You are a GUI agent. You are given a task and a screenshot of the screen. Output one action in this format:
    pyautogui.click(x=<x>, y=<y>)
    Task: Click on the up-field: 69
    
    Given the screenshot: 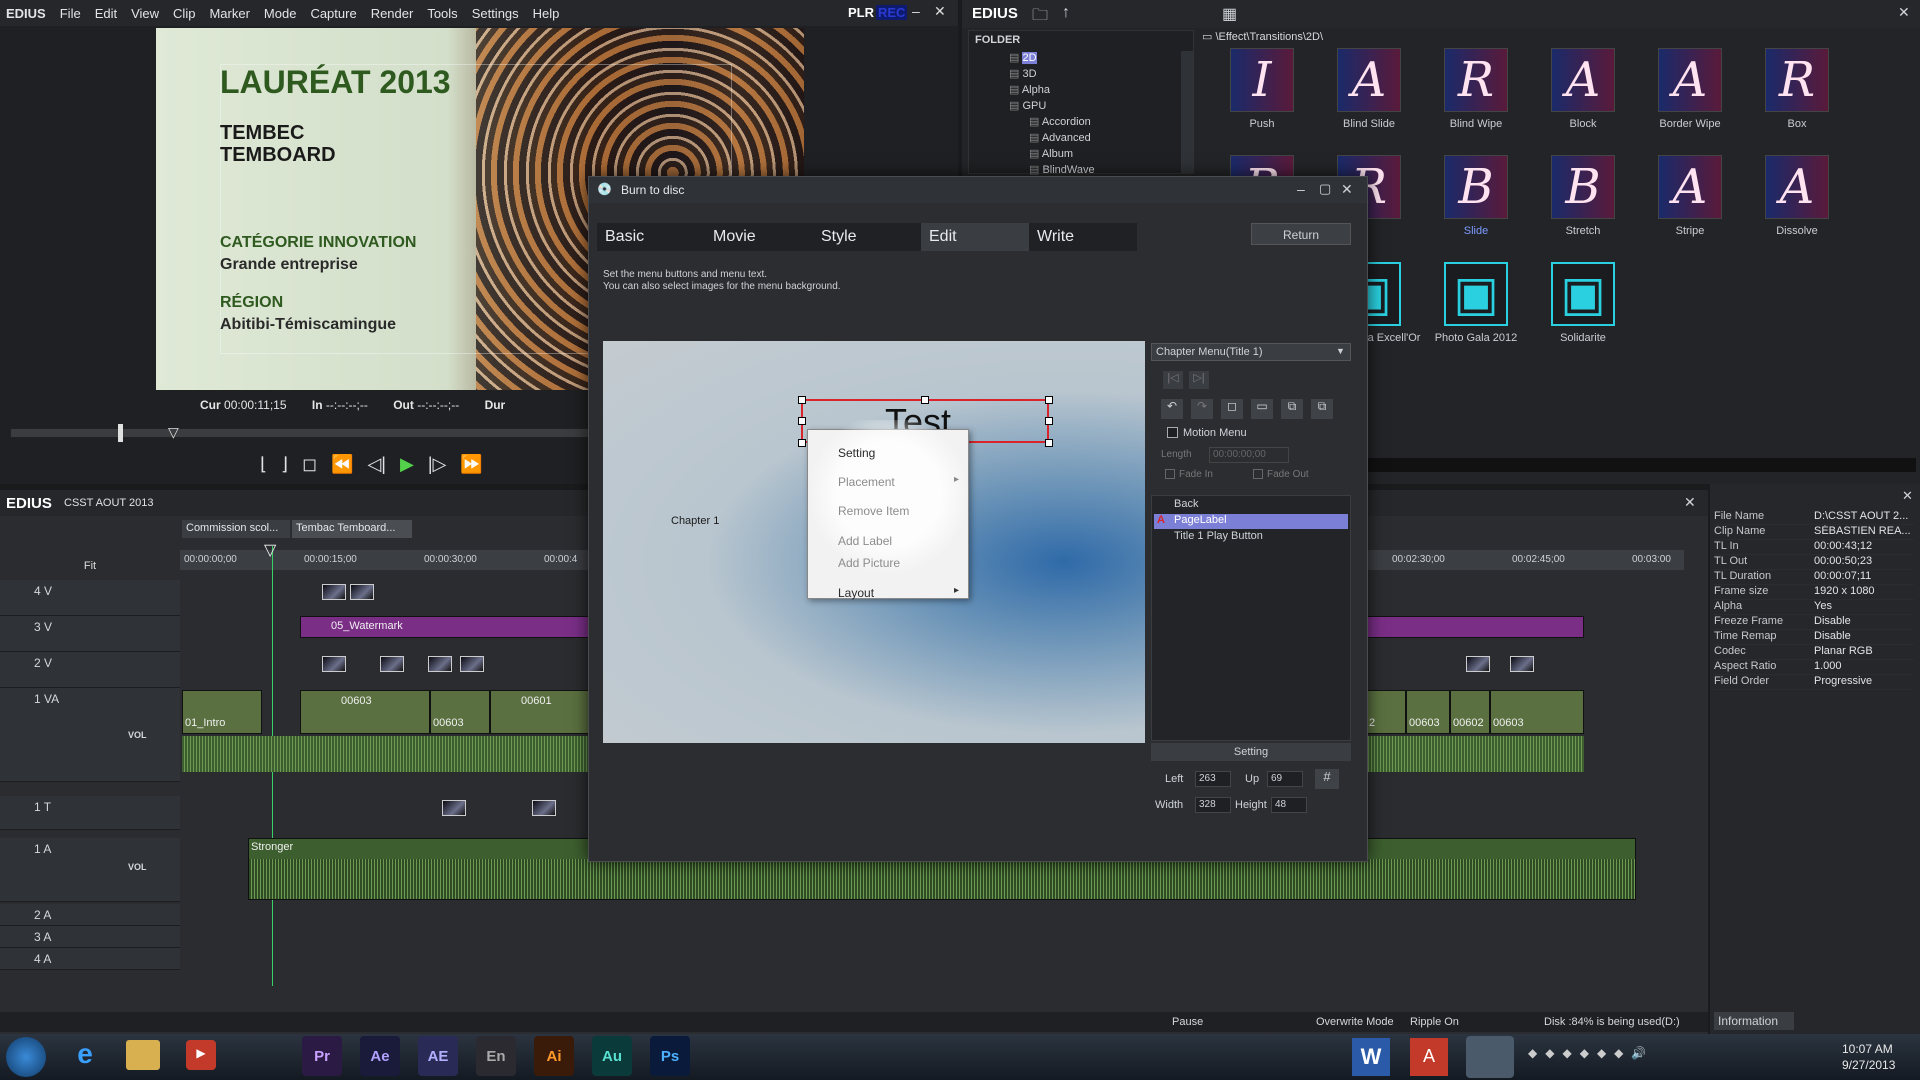 What is the action you would take?
    pyautogui.click(x=1285, y=779)
    